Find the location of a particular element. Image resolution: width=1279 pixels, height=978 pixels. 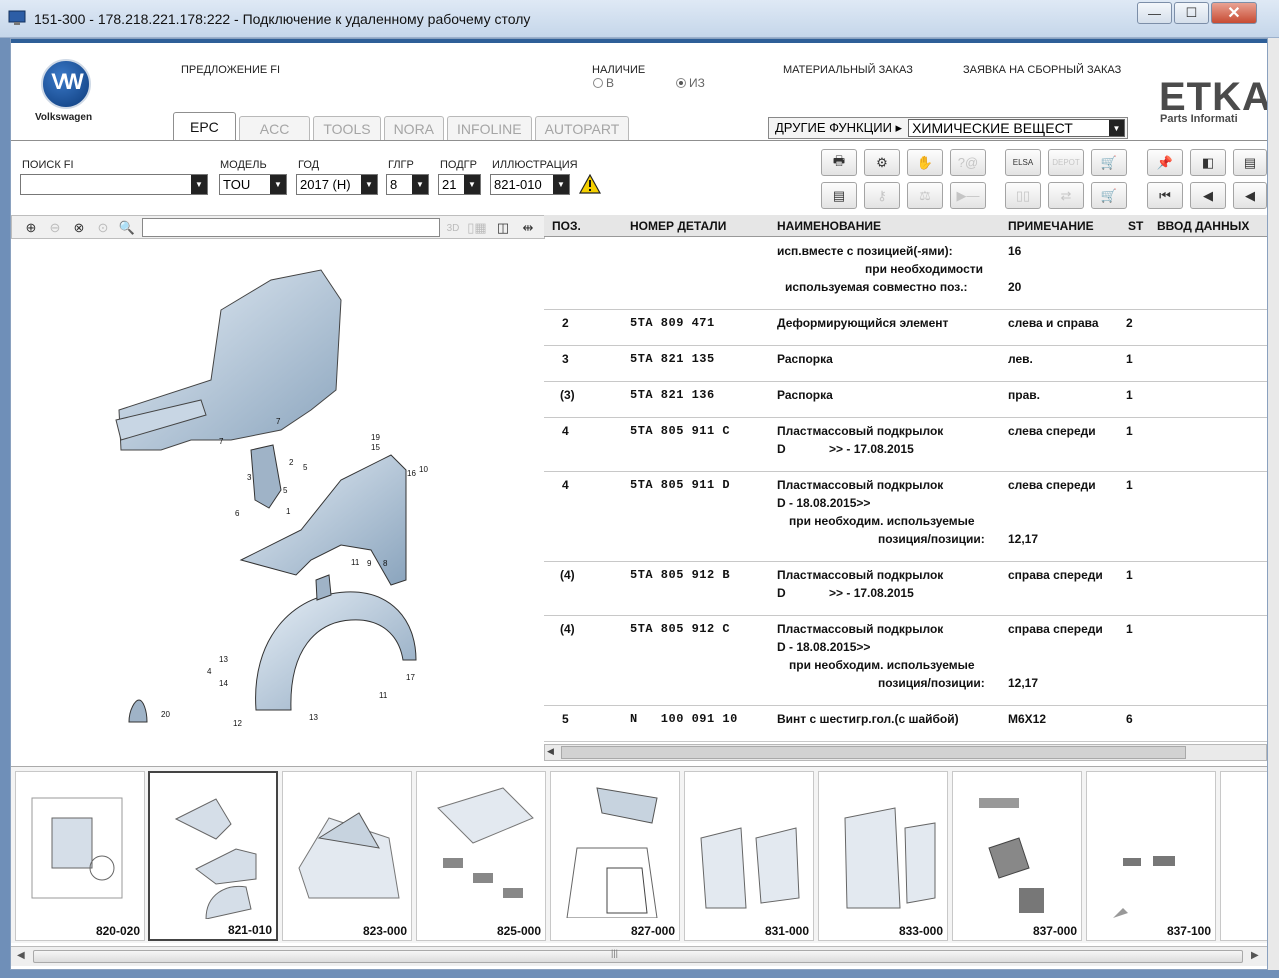

search-fi-combo: ▼ is located at coordinates (114, 184).